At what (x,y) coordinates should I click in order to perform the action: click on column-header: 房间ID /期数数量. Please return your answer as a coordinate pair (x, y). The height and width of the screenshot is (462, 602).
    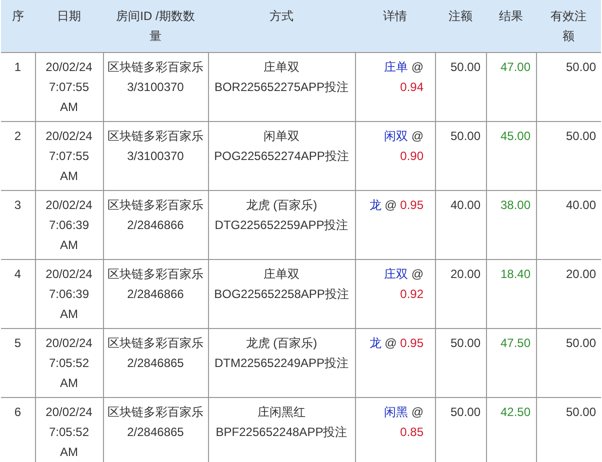
    Looking at the image, I should click on (155, 26).